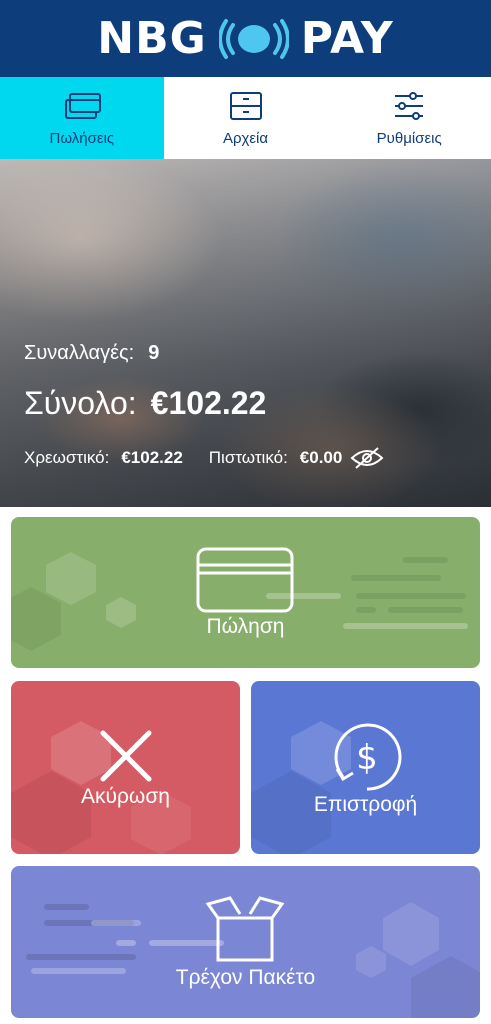  I want to click on tab-settings-label: Ρυθμίσεις, so click(409, 138).